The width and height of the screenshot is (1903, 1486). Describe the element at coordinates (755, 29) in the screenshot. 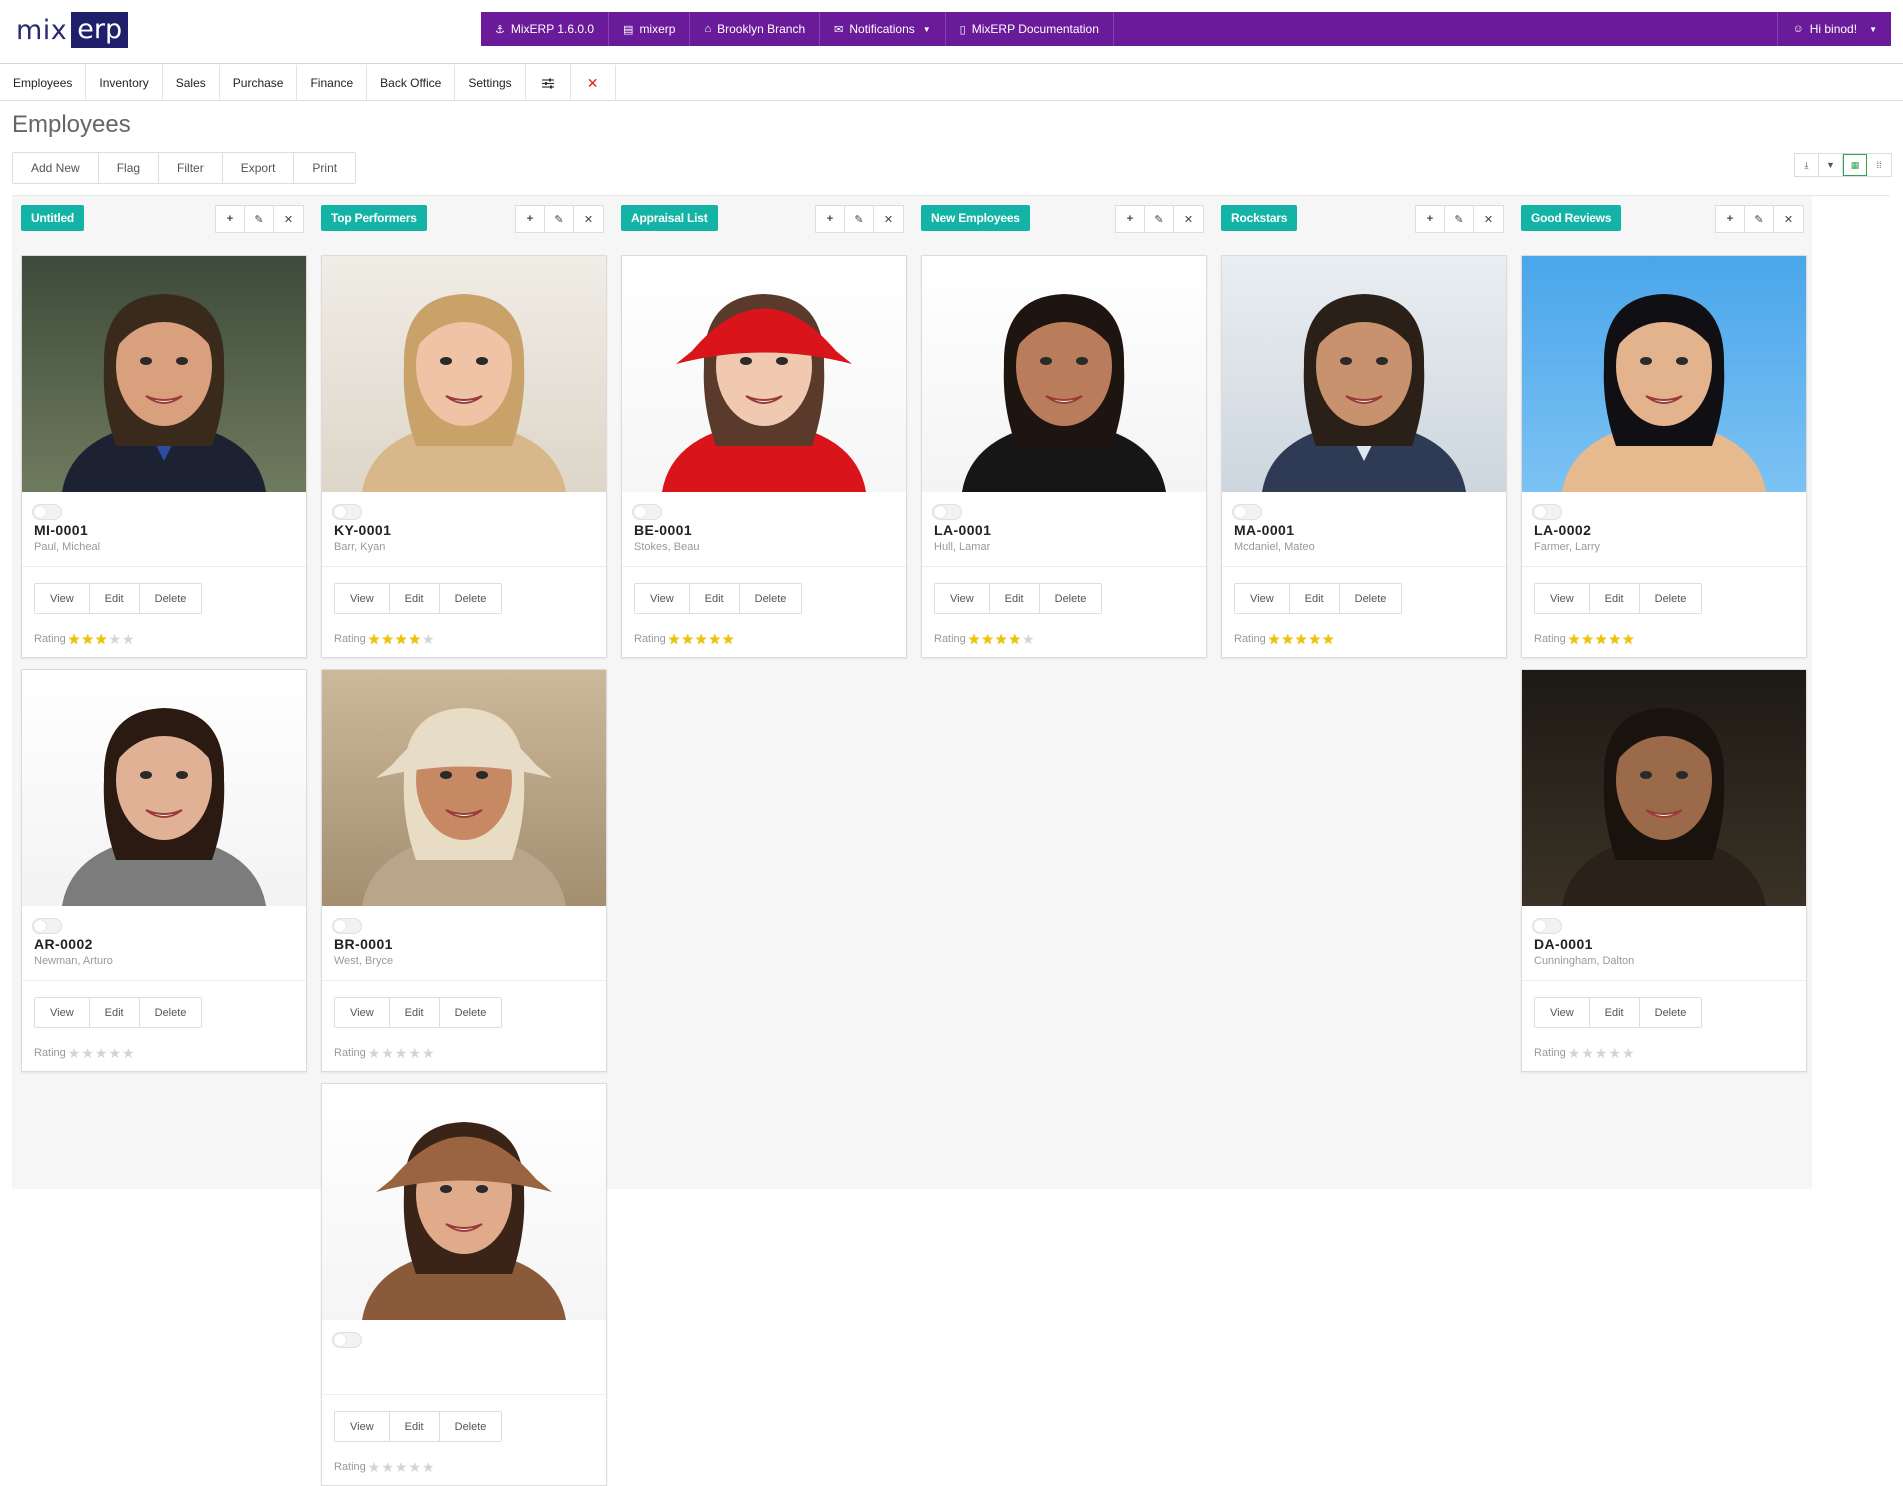

I see `branch-item: ⌂ Brooklyn Branch` at that location.